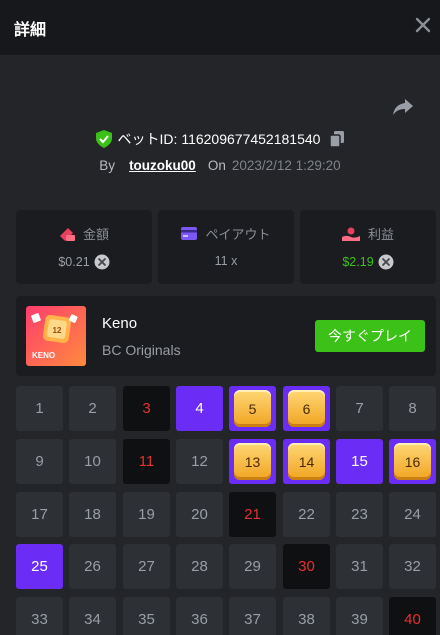 Image resolution: width=440 pixels, height=635 pixels. Describe the element at coordinates (162, 165) in the screenshot. I see `username-link: touzoku00` at that location.